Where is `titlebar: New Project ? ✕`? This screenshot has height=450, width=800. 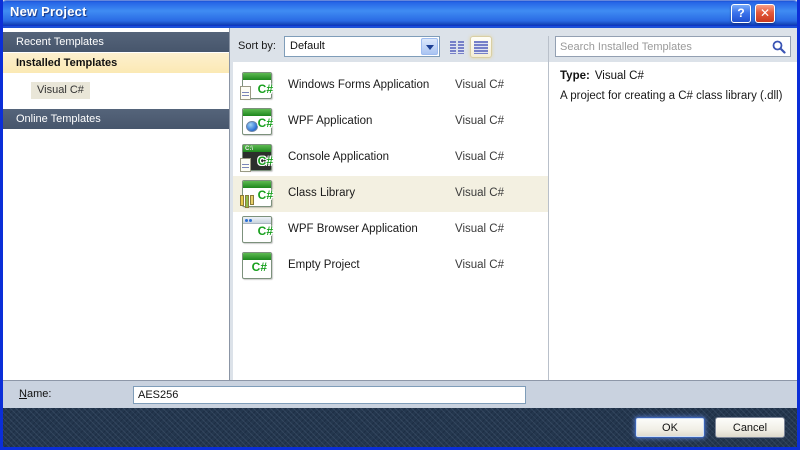 titlebar: New Project ? ✕ is located at coordinates (400, 13).